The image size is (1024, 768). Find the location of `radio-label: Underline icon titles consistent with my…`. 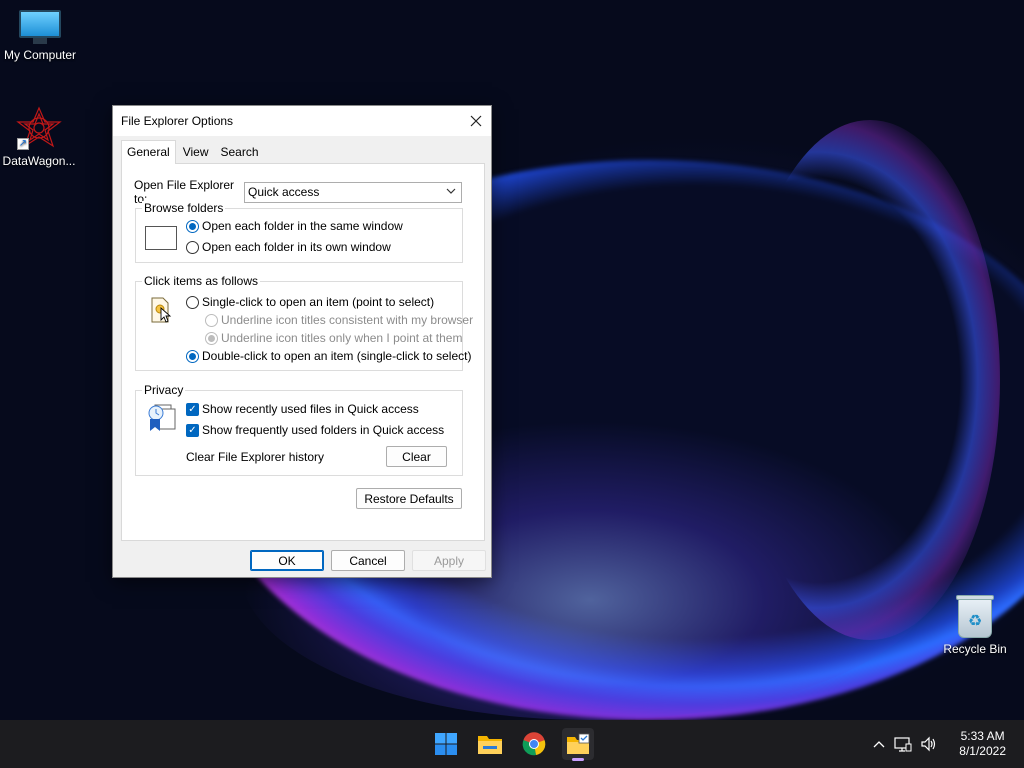

radio-label: Underline icon titles consistent with my… is located at coordinates (347, 320).